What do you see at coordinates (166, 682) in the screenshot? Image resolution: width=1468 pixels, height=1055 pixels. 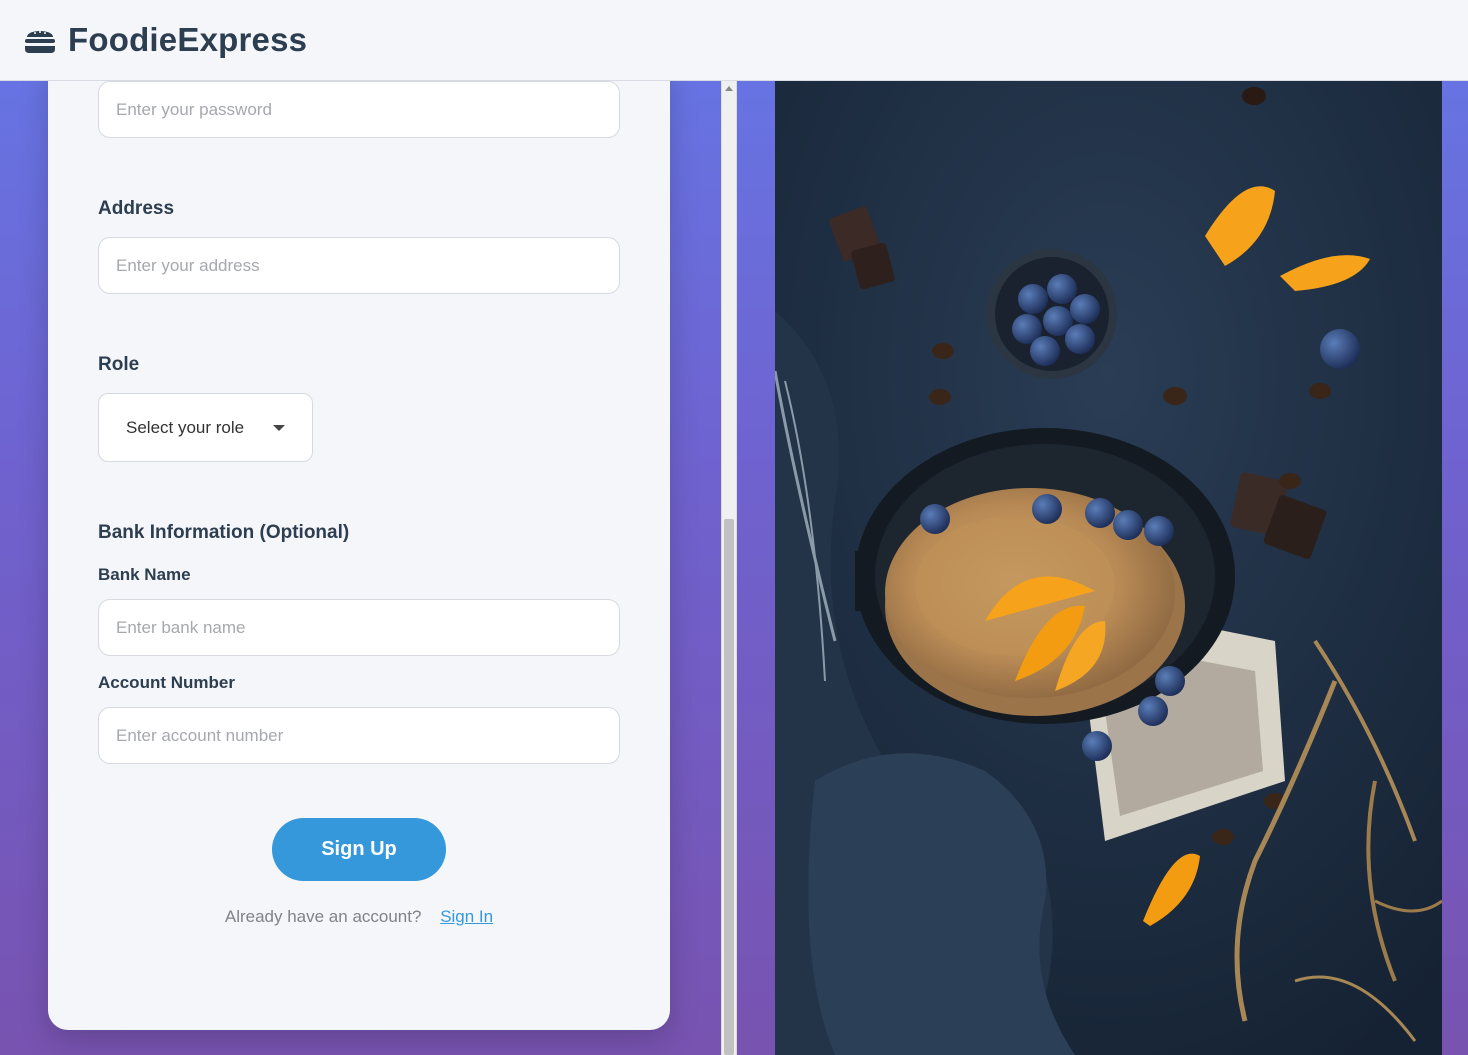 I see `account-number-label: Account Number` at bounding box center [166, 682].